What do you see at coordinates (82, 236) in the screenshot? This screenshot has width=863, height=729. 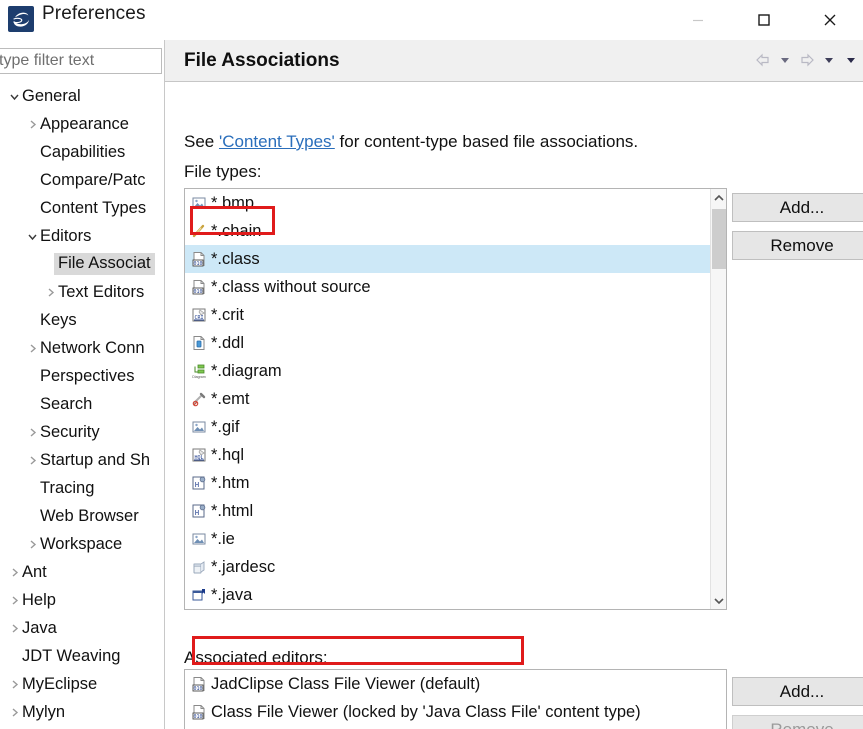 I see `sidebar-item-editors: Editors` at bounding box center [82, 236].